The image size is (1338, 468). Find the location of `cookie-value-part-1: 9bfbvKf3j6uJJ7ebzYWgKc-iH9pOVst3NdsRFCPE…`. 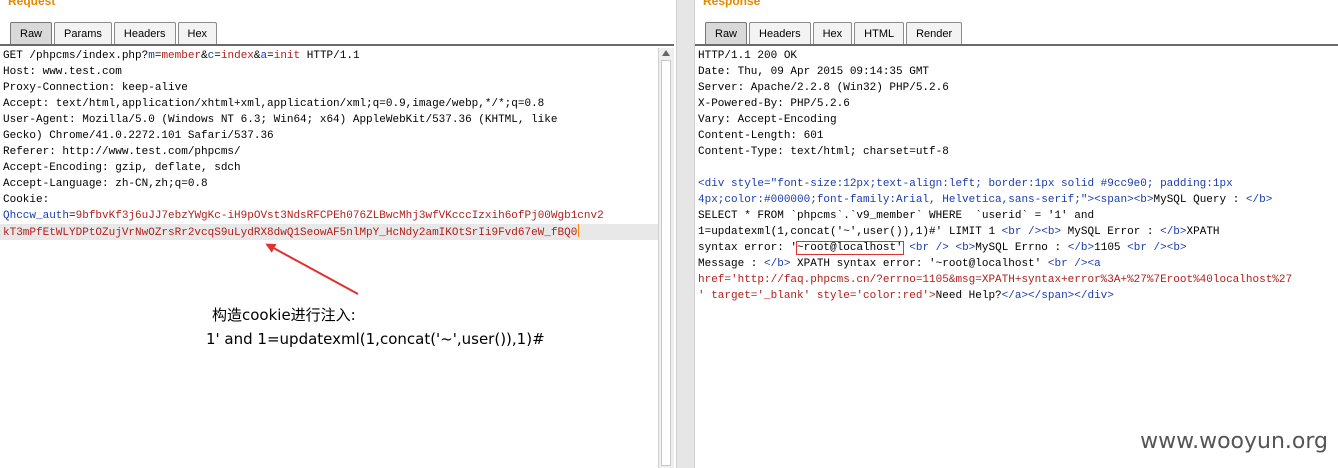

cookie-value-part-1: 9bfbvKf3j6uJJ7ebzYWgKc-iH9pOVst3NdsRFCPE… is located at coordinates (339, 216).